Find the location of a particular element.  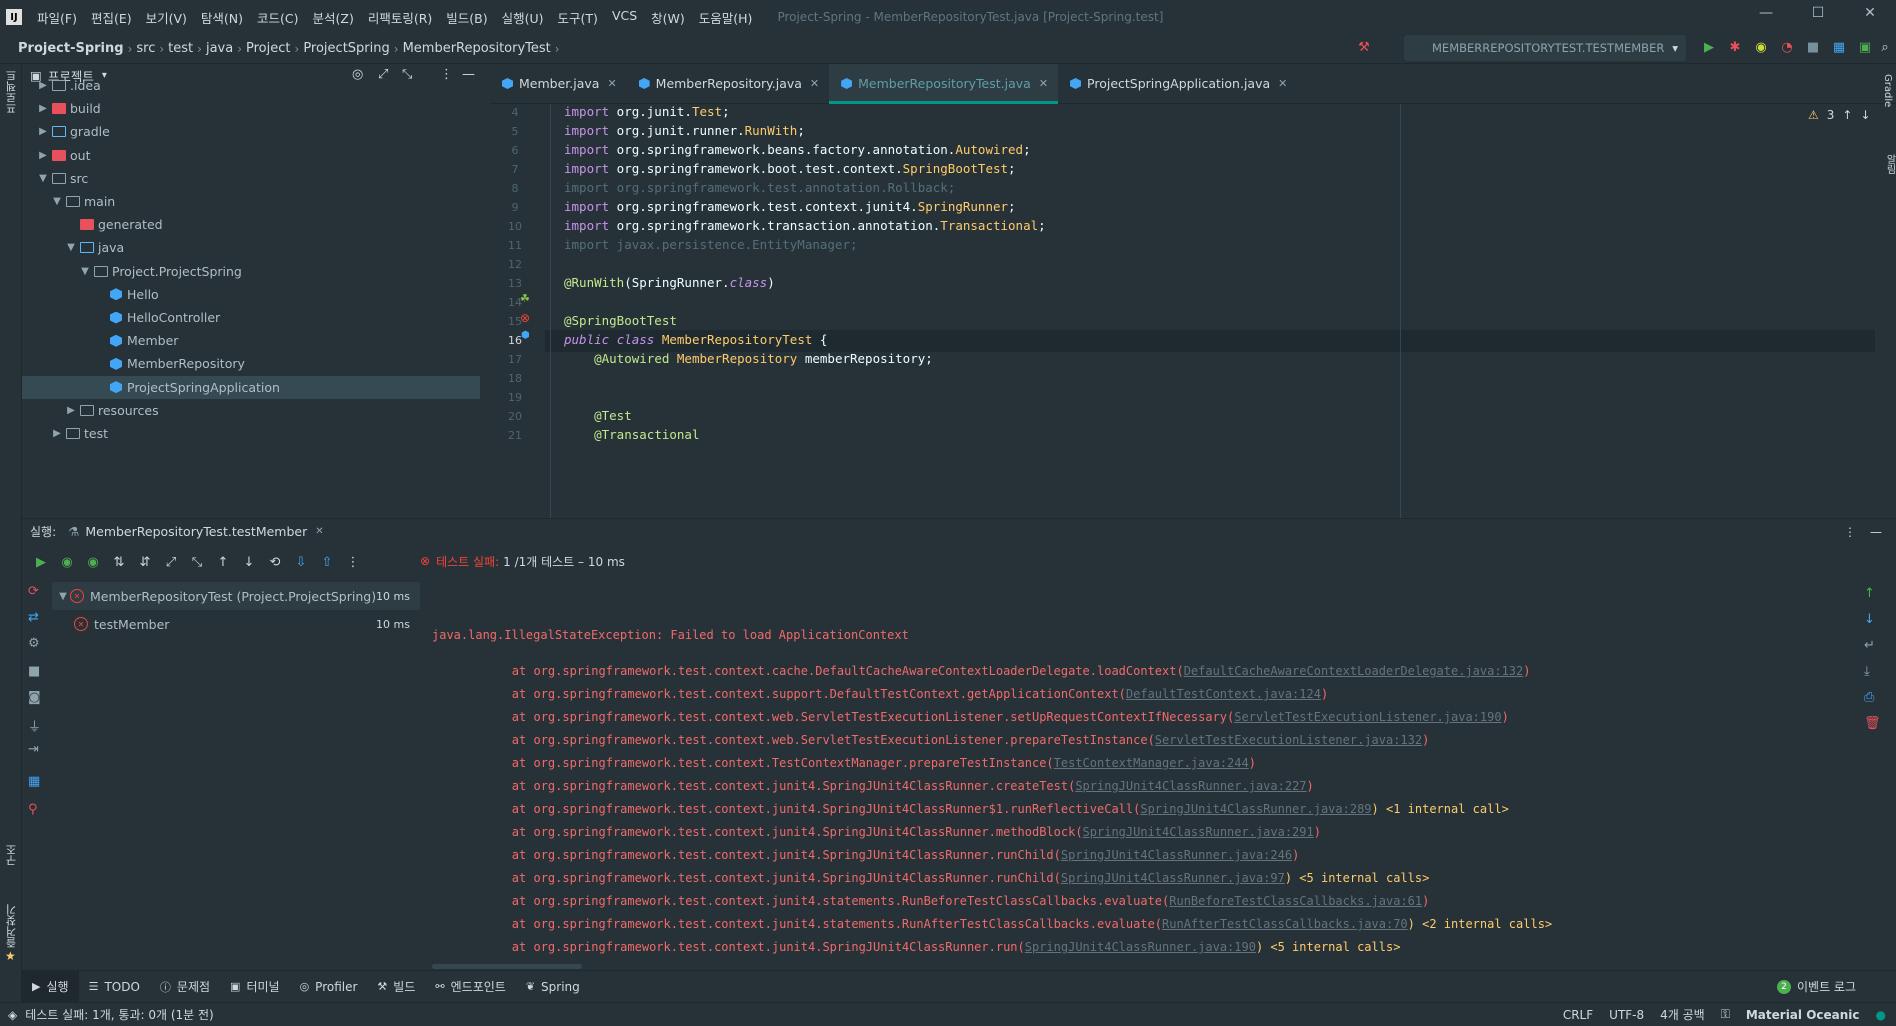

run-tab: ⚗ MemberRepositoryTest.testMember ✕ is located at coordinates (196, 531).